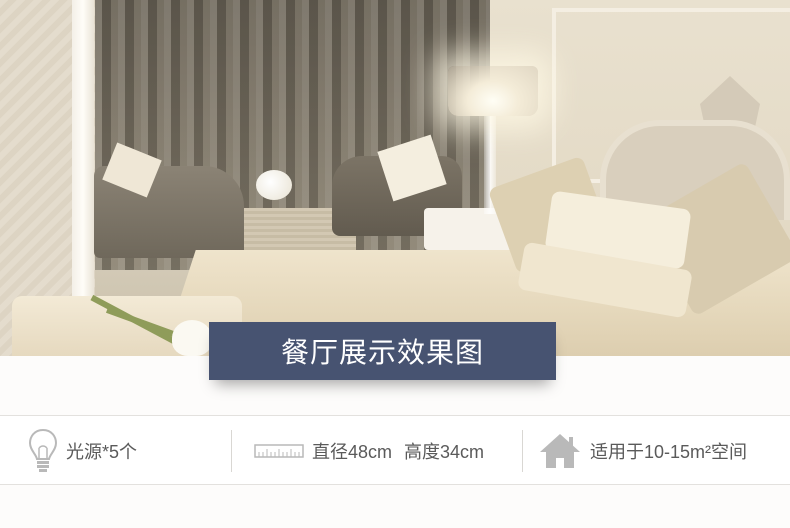  What do you see at coordinates (274, 185) in the screenshot?
I see `flower-vase` at bounding box center [274, 185].